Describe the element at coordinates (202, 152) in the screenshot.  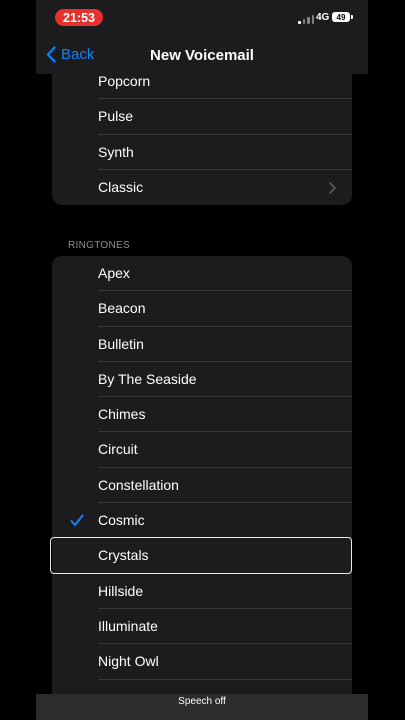
I see `tone-row-synth: Synth` at that location.